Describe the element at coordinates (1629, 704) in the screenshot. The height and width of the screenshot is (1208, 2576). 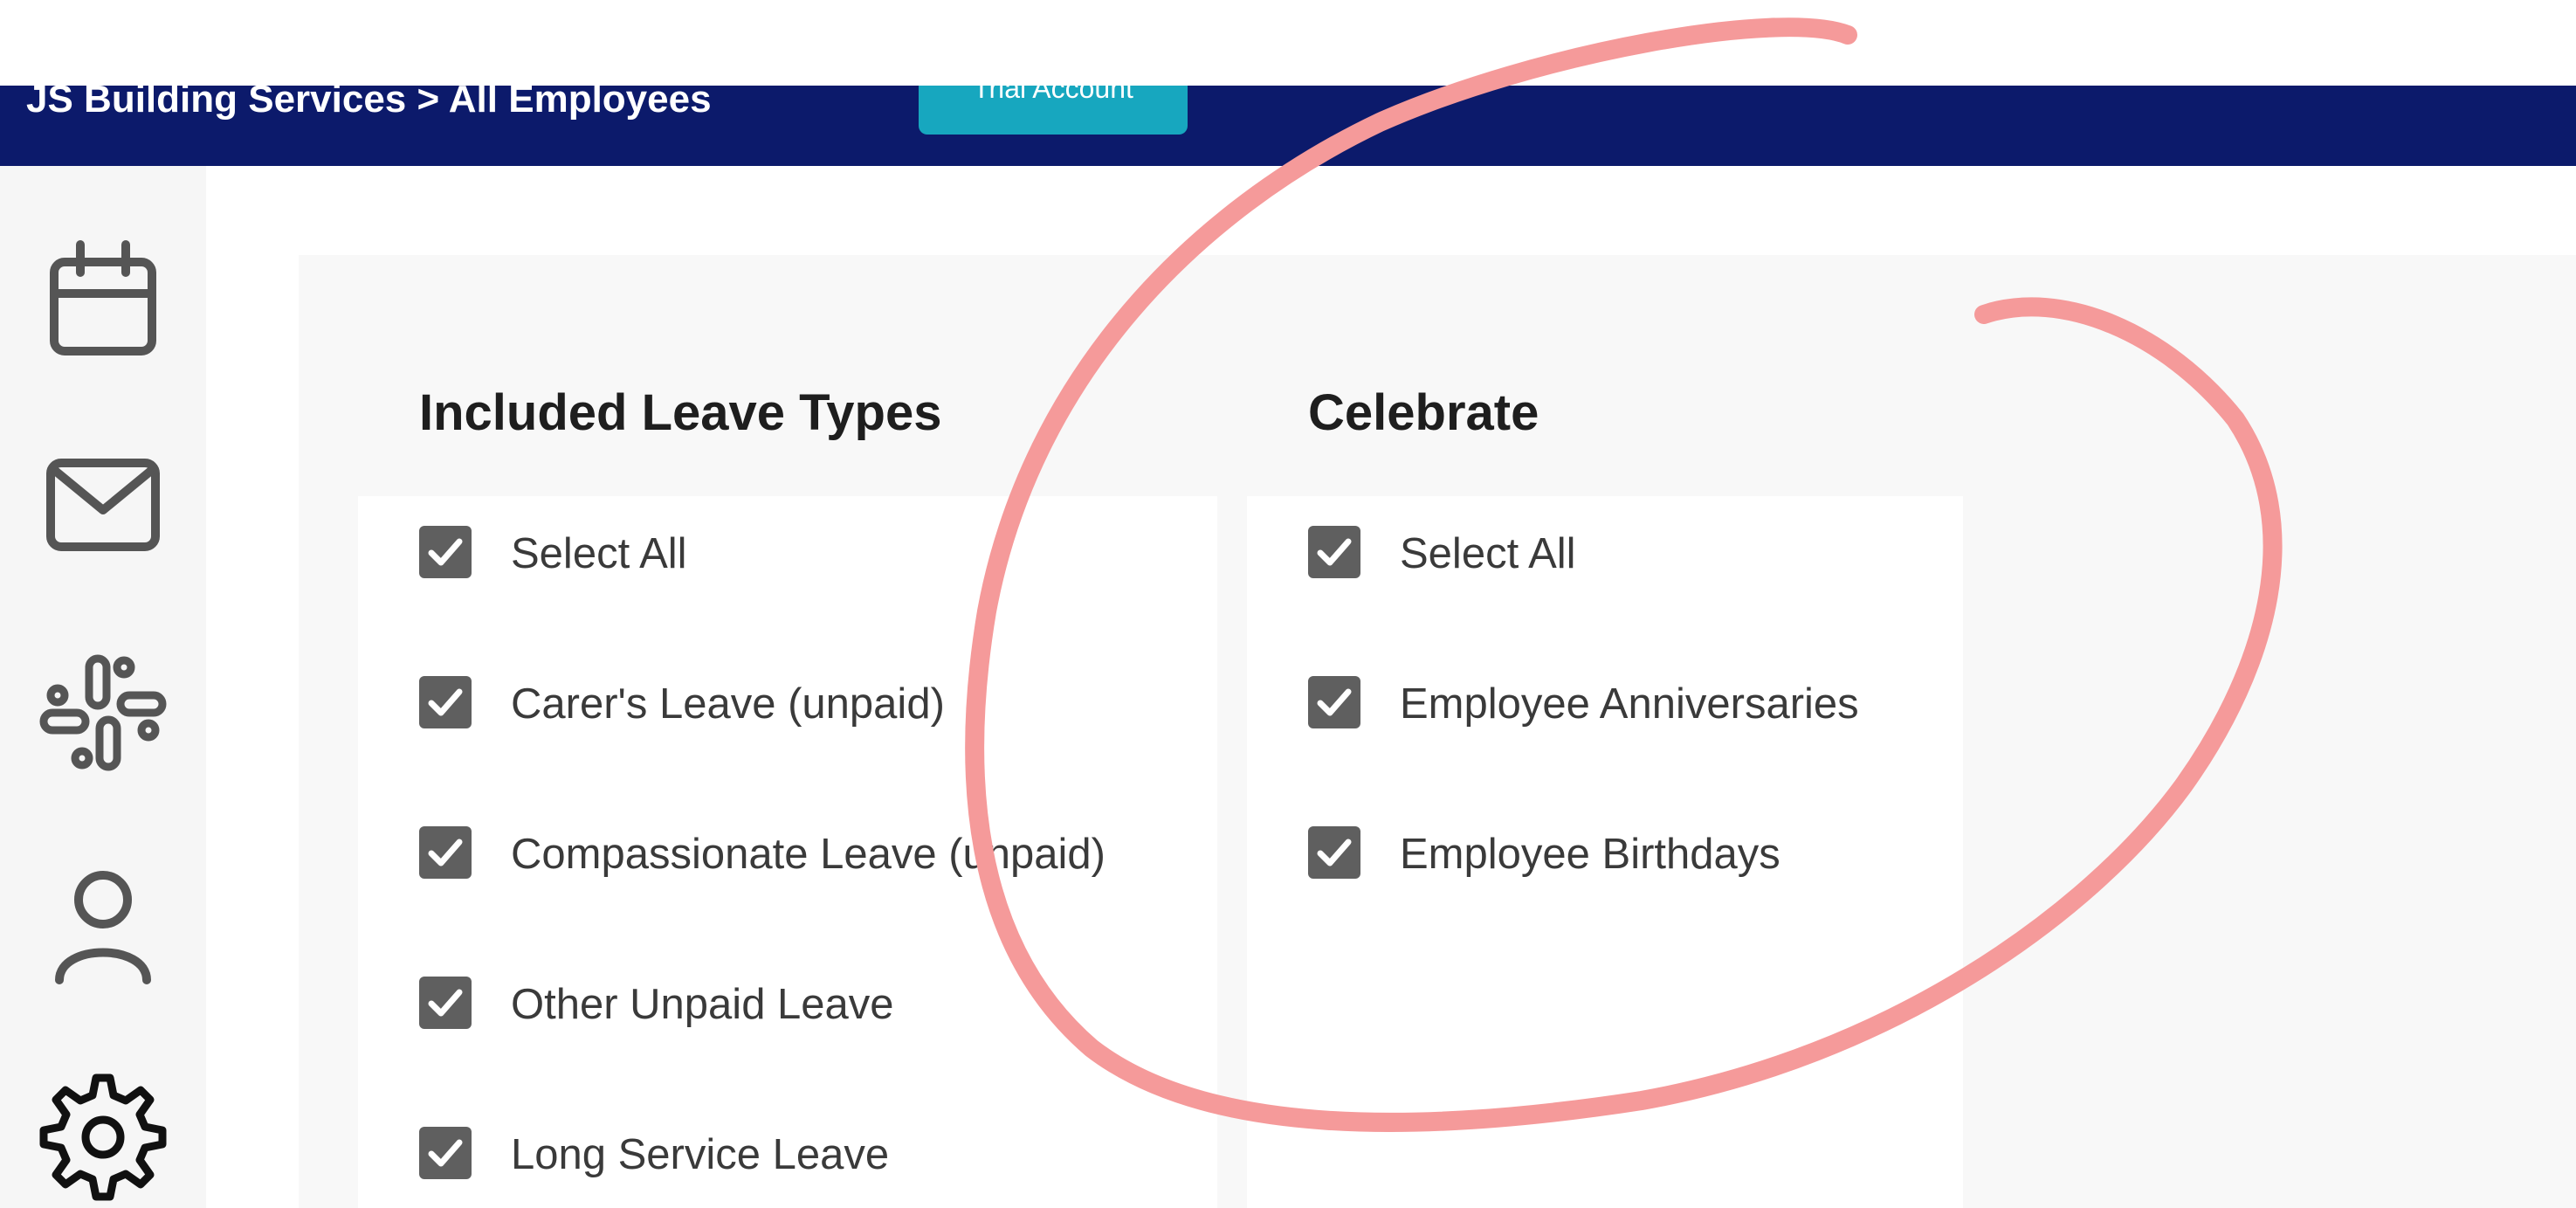
I see `option-label: Employee Anniversaries` at that location.